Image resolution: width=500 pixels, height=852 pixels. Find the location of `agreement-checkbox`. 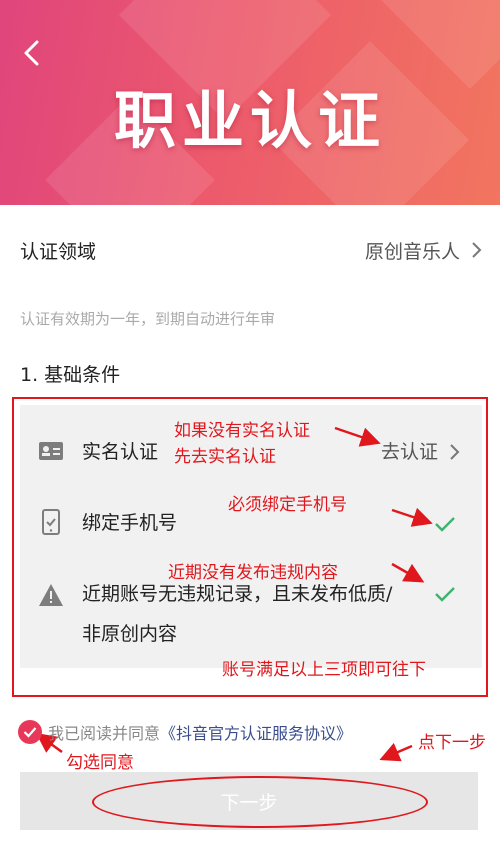

agreement-checkbox is located at coordinates (30, 732).